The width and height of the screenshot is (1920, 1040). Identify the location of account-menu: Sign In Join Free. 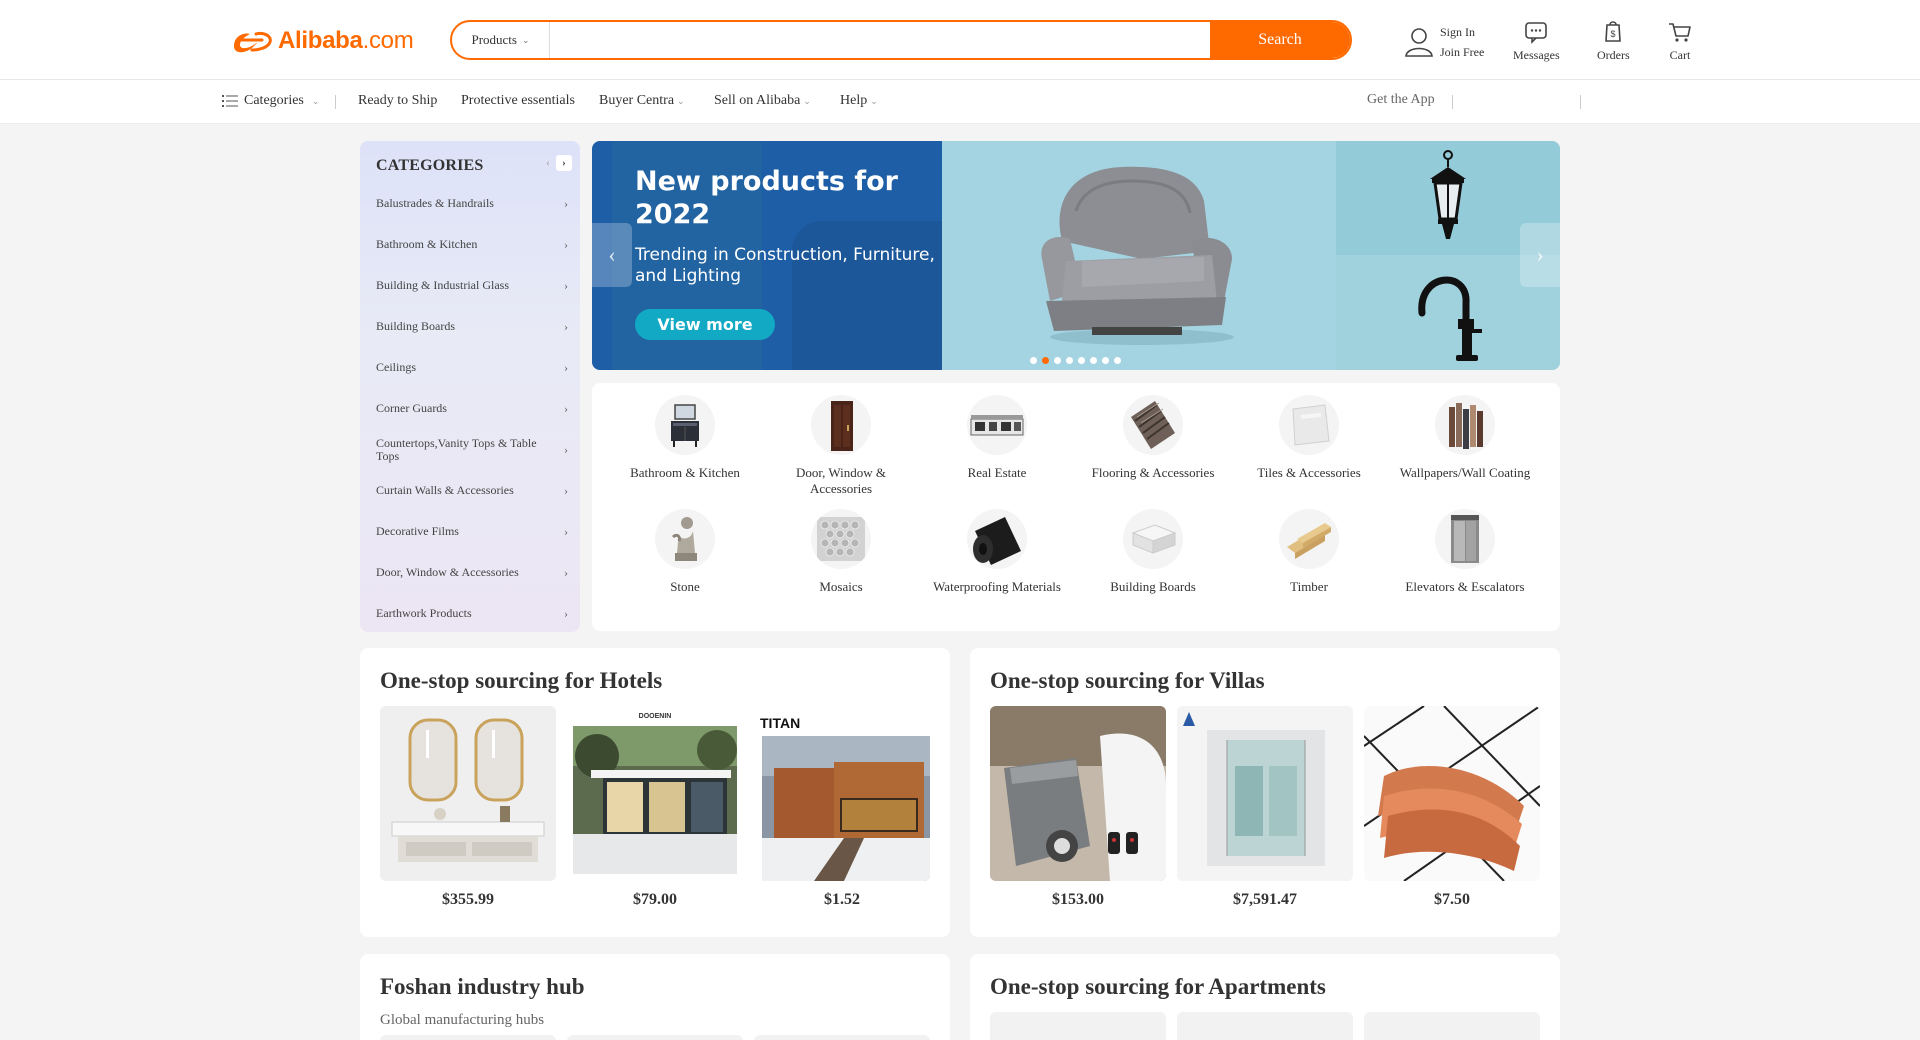
(1444, 42).